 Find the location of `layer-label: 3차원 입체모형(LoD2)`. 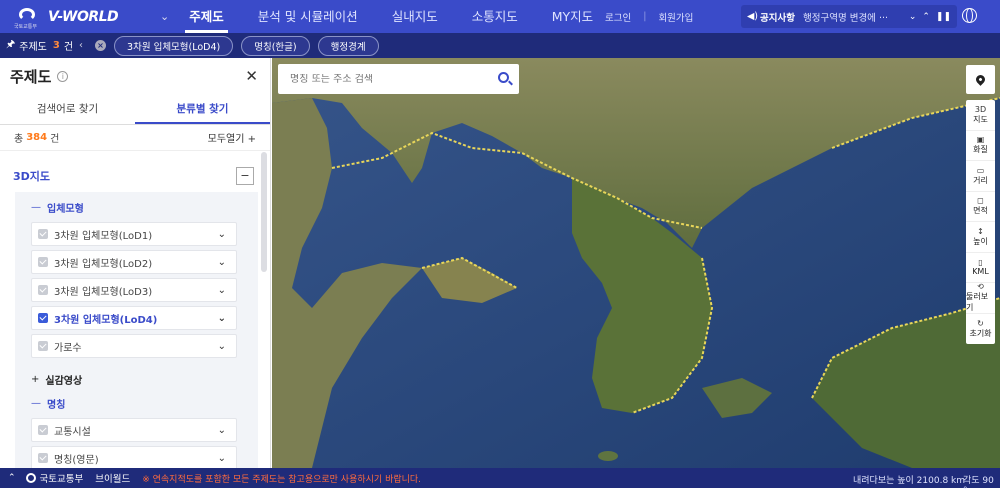

layer-label: 3차원 입체모형(LoD2) is located at coordinates (103, 264).